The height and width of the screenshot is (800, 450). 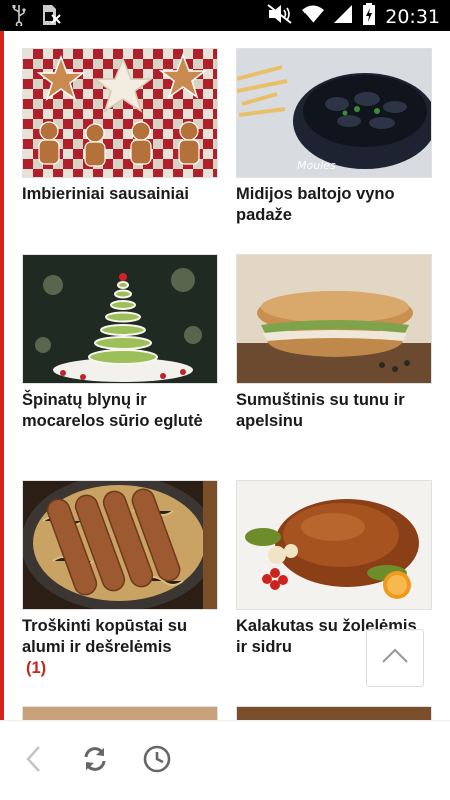 I want to click on refresh-icon, so click(x=95, y=761).